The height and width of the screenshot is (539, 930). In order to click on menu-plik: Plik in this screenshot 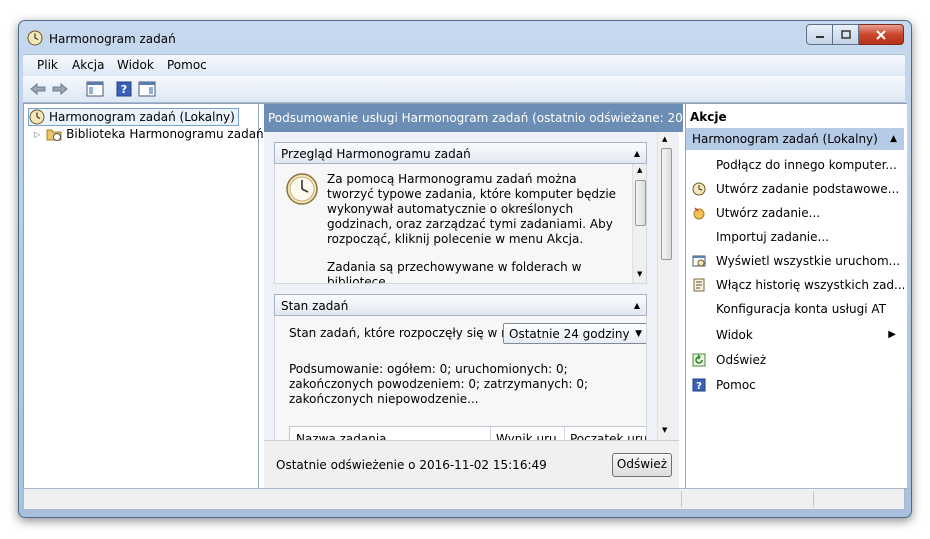, I will do `click(47, 65)`.